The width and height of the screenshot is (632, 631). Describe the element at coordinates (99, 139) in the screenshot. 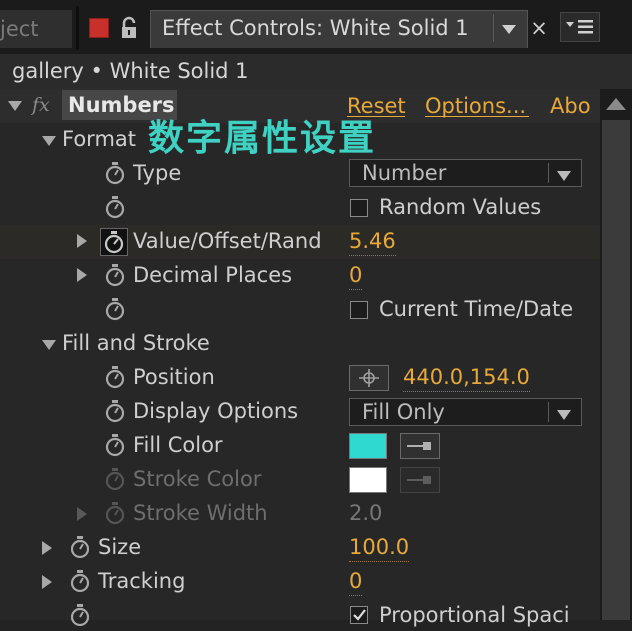

I see `format-group-label: Format` at that location.